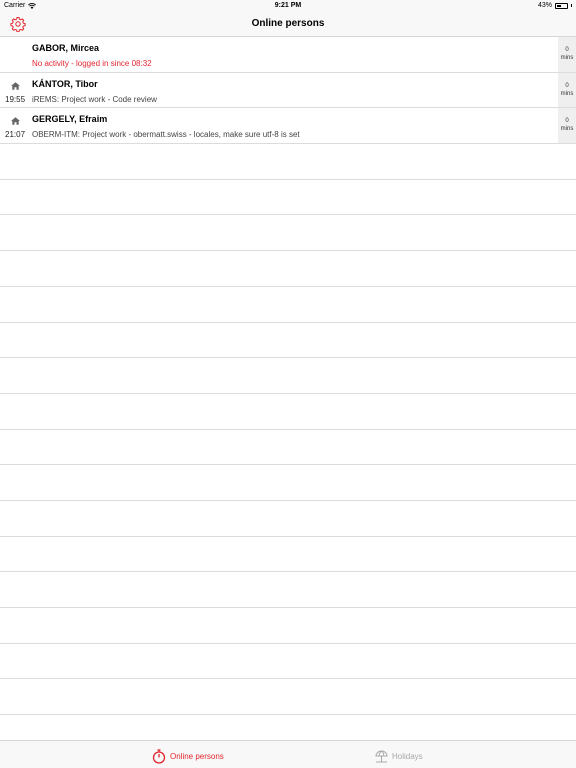  Describe the element at coordinates (544, 5) in the screenshot. I see `battery-percent: 43%` at that location.